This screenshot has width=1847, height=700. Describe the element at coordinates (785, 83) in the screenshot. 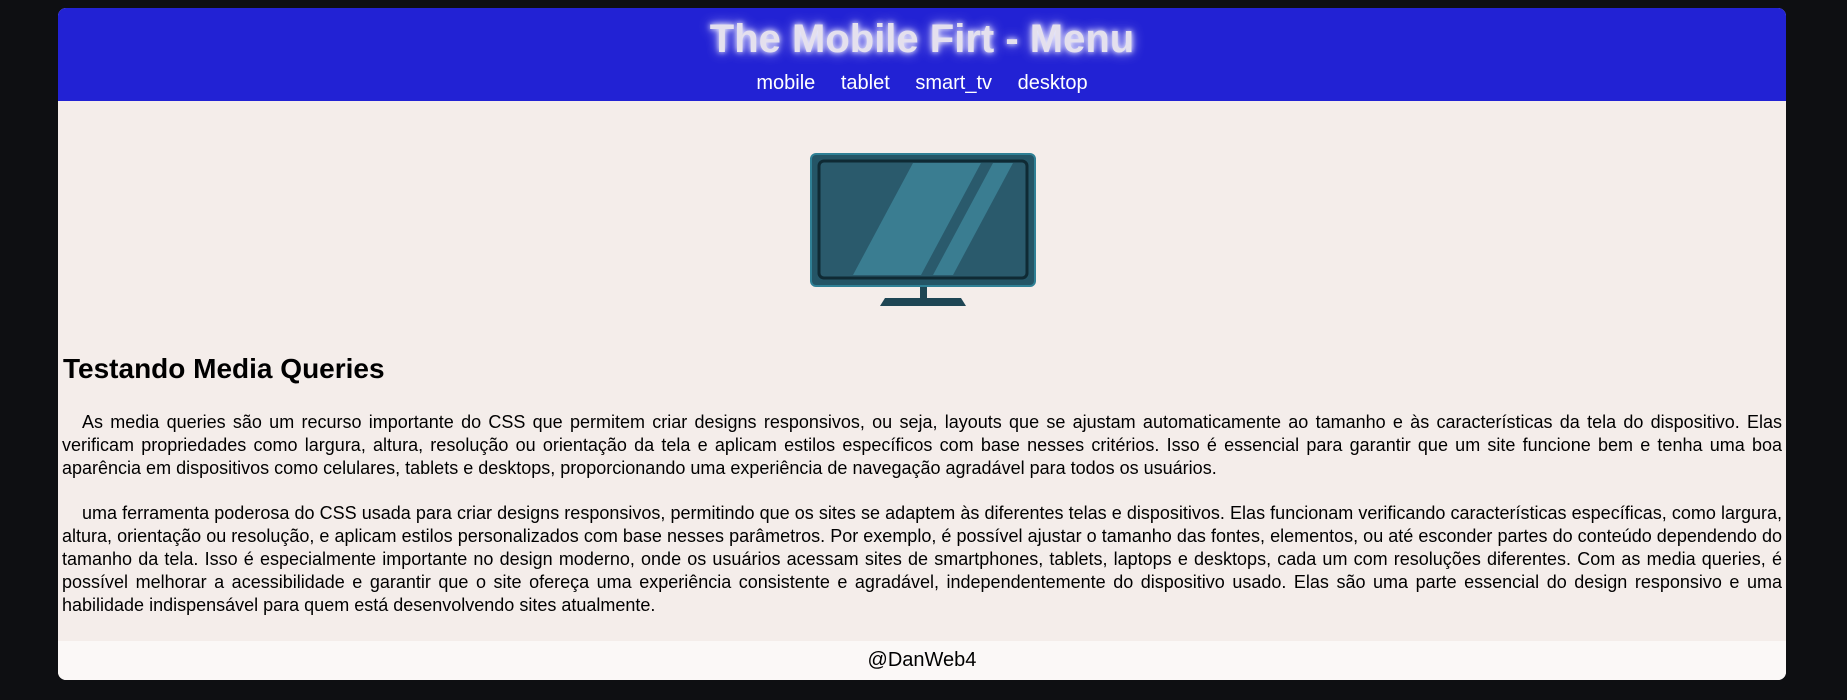

I see `nav-link-mobile: mobile` at that location.